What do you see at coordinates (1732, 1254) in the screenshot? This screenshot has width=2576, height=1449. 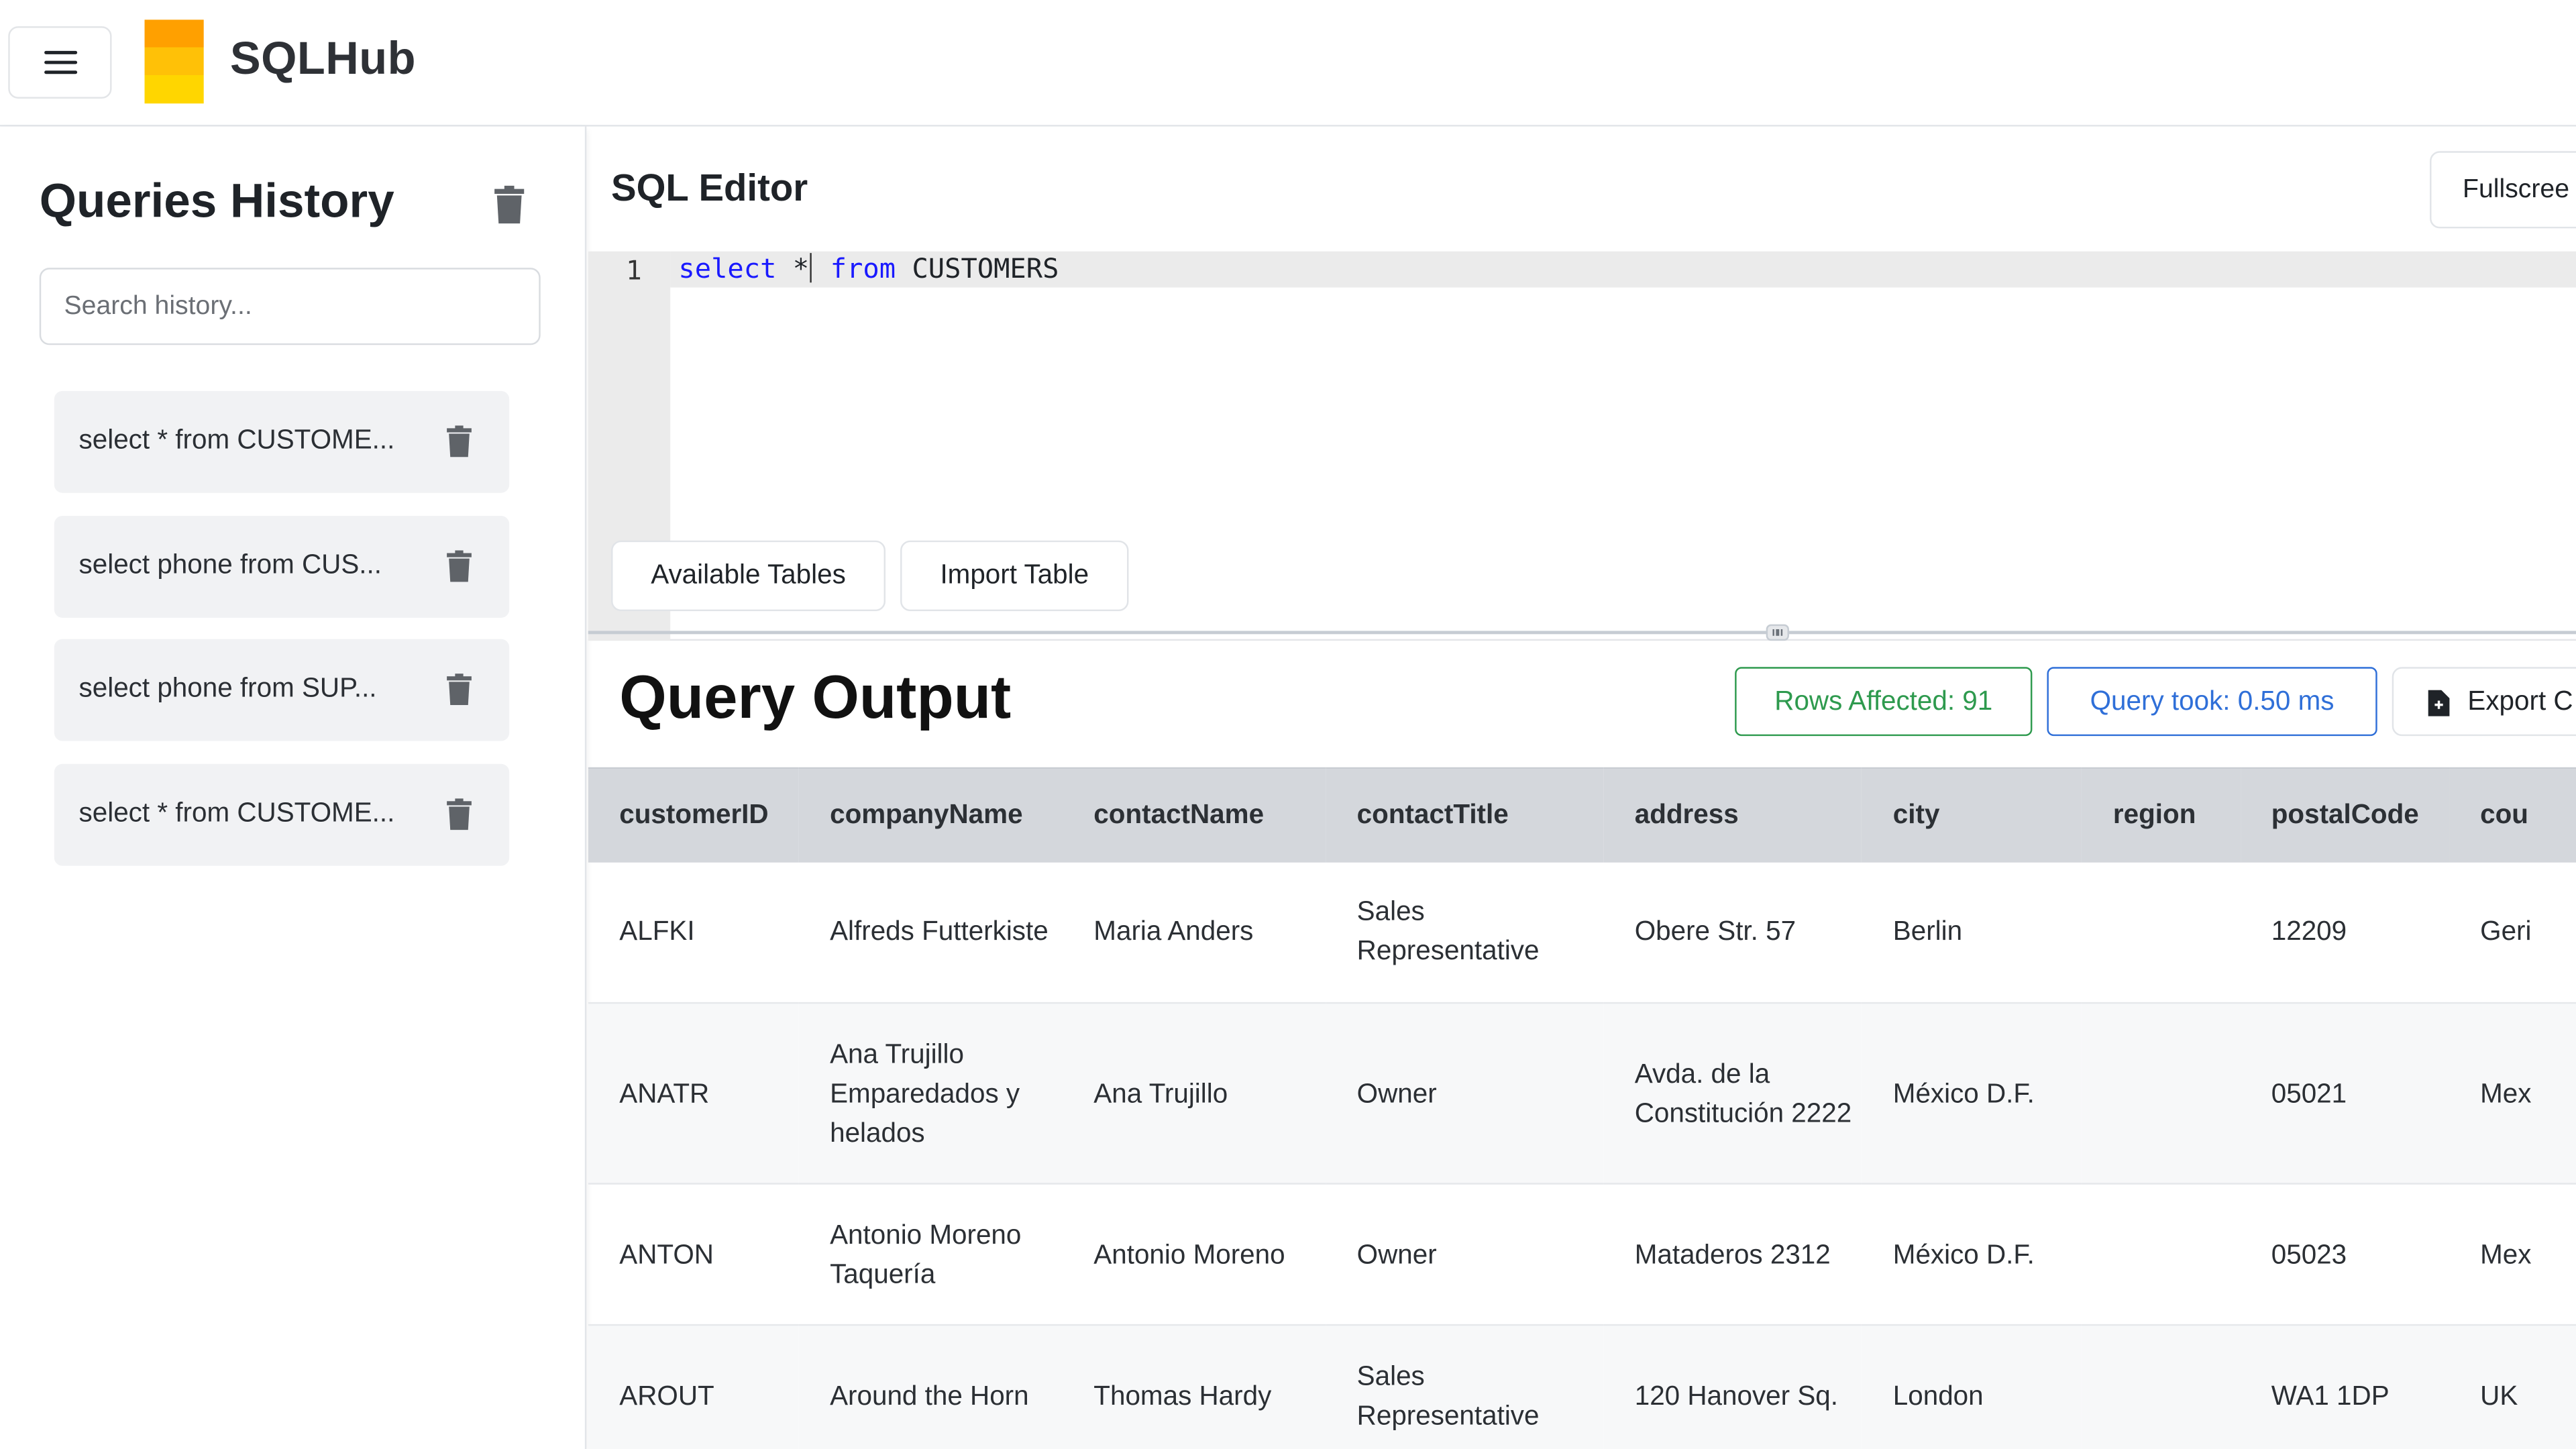 I see `table-cell: Mataderos 2312` at bounding box center [1732, 1254].